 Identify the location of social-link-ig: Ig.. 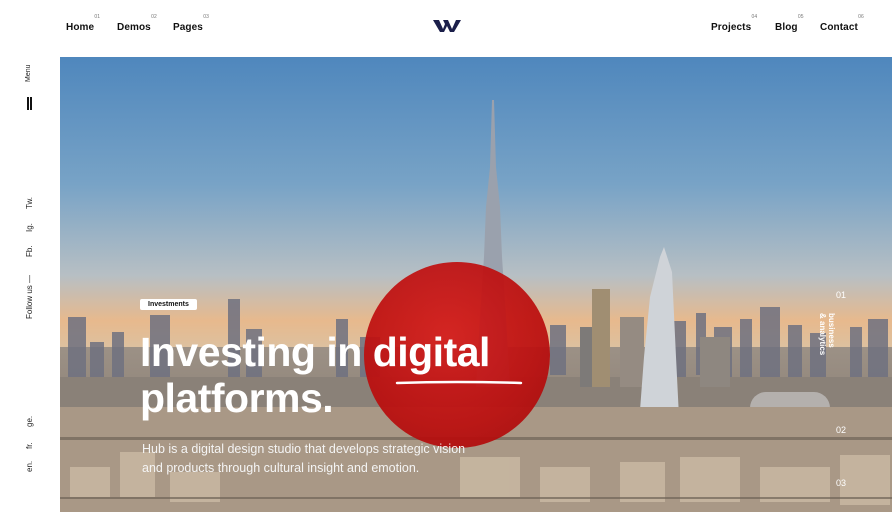
(29, 227).